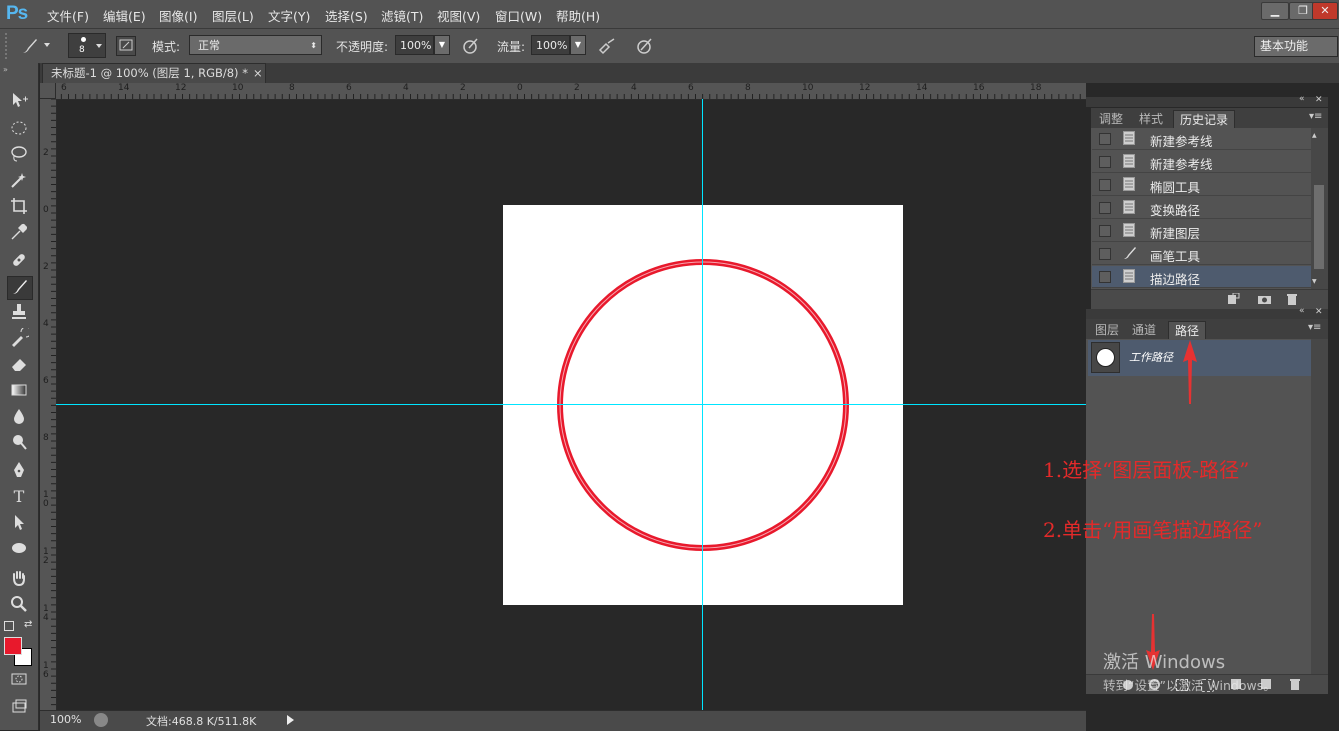 This screenshot has width=1339, height=731. What do you see at coordinates (19, 313) in the screenshot?
I see `clone-stamp-tool-icon` at bounding box center [19, 313].